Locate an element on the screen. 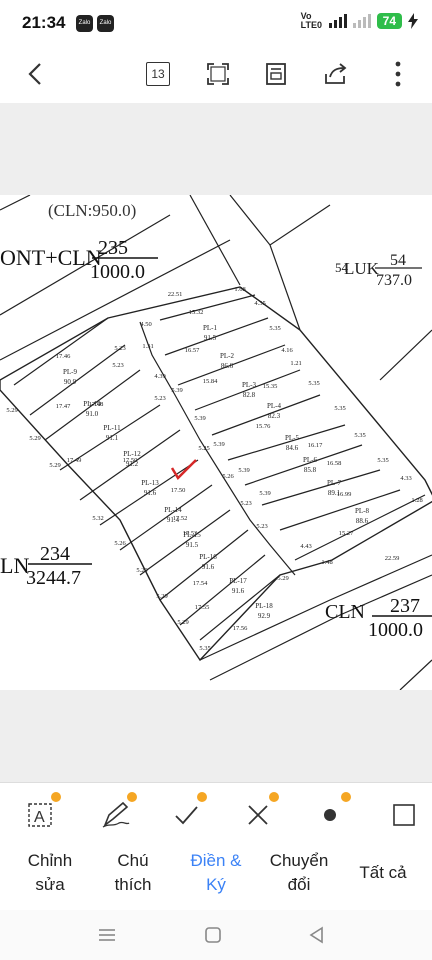  tab-fill-sign: Điền & Ký is located at coordinates (216, 873).